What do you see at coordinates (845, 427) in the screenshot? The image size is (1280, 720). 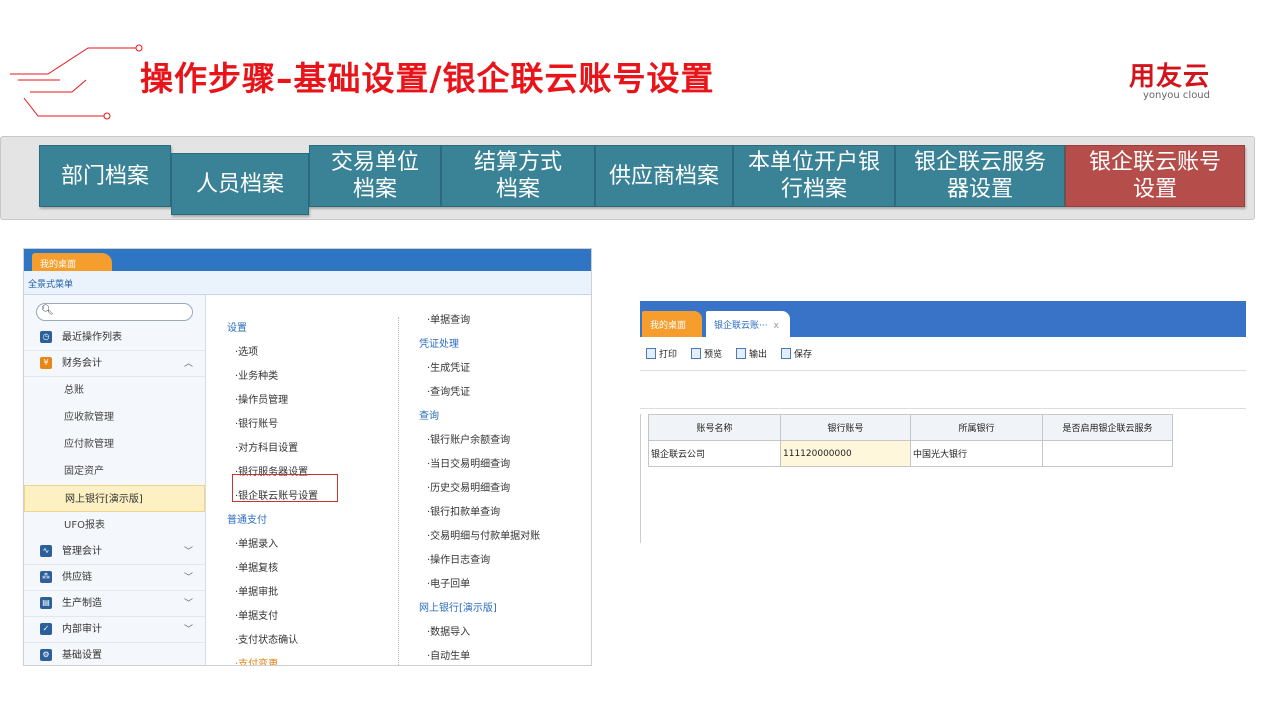 I see `col-bank-account: 银行账号` at bounding box center [845, 427].